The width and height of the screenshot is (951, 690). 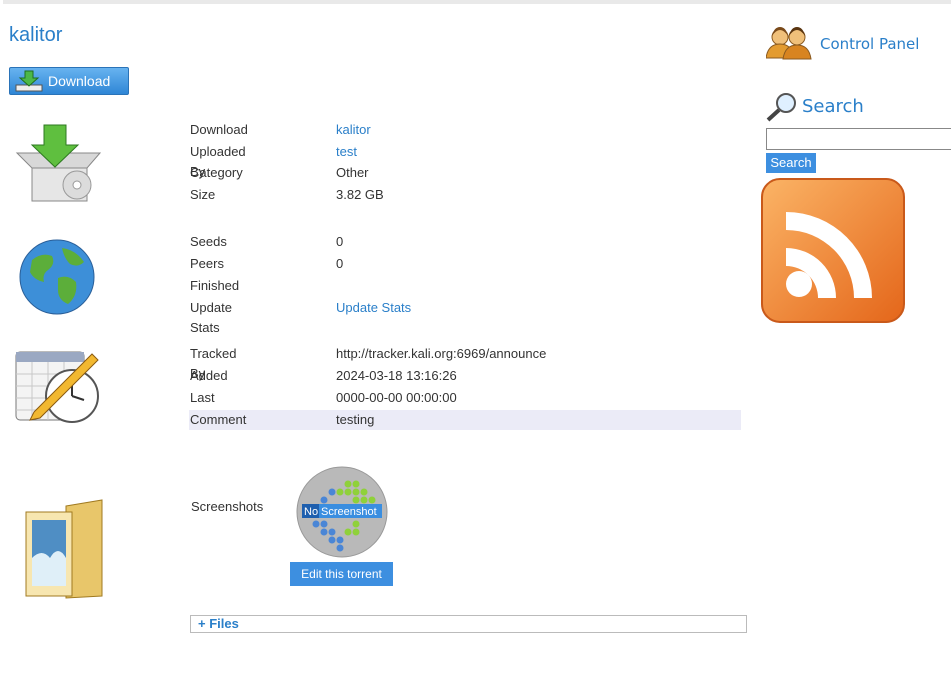 What do you see at coordinates (346, 152) in the screenshot?
I see `uploader-link: test` at bounding box center [346, 152].